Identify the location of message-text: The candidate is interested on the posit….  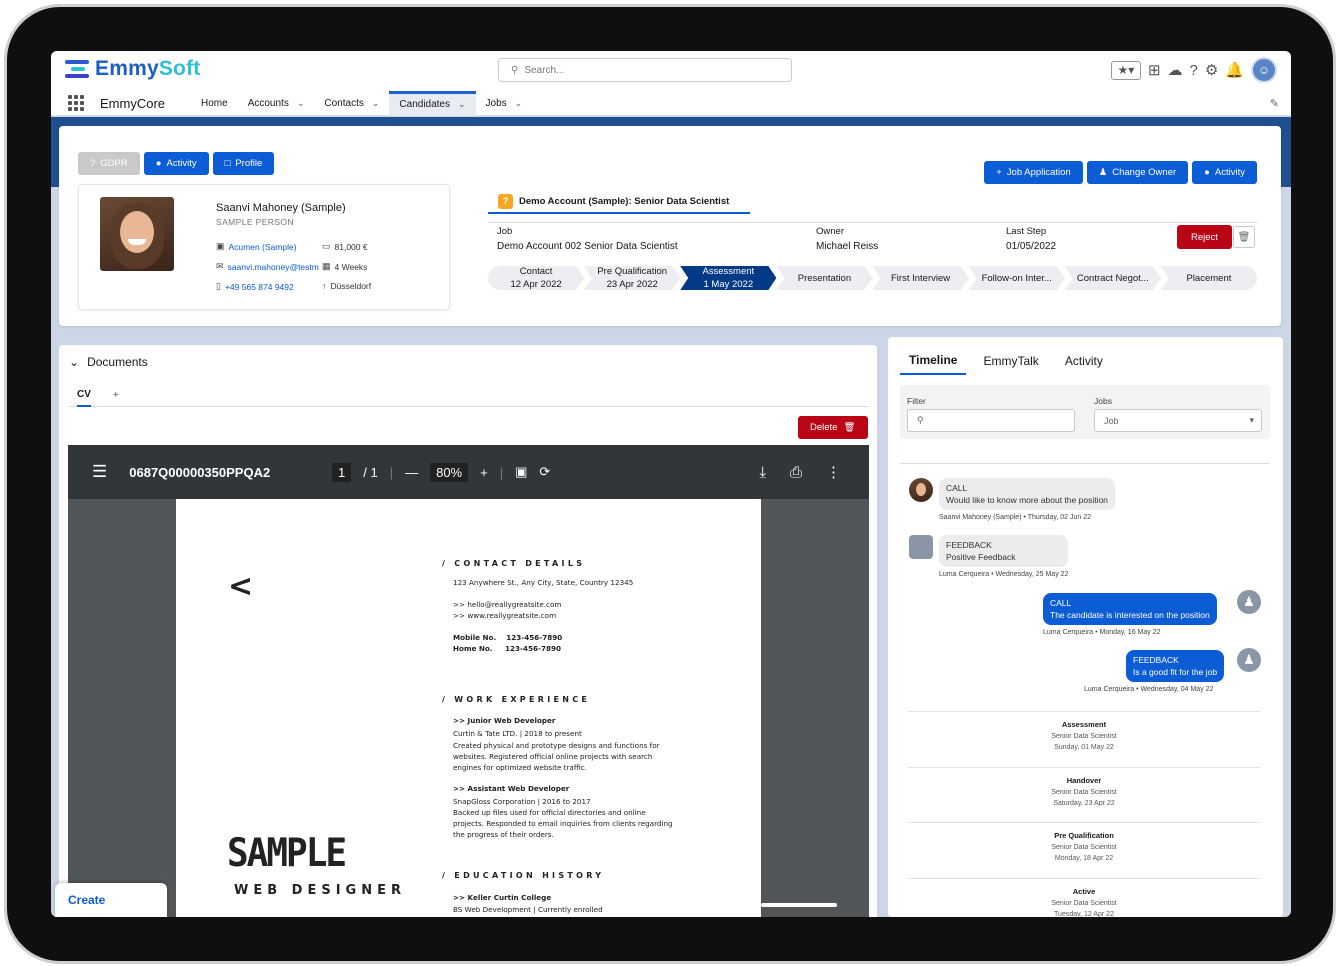
(1130, 615).